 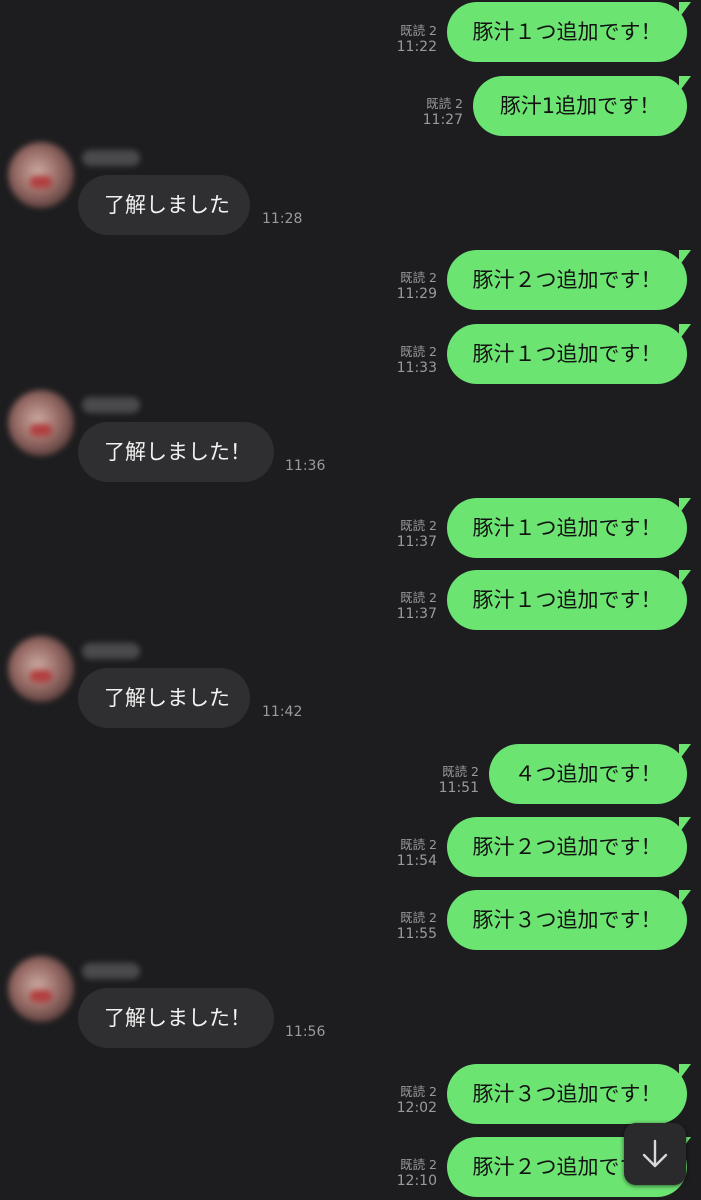 I want to click on message-time: 11:56, so click(x=305, y=1032).